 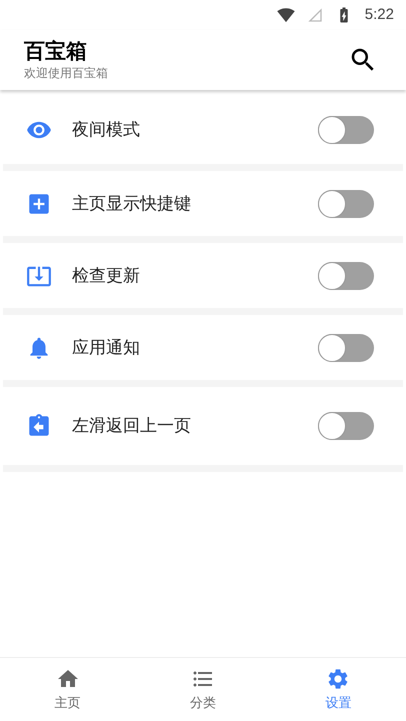 I want to click on app-title: 百宝箱, so click(x=56, y=52).